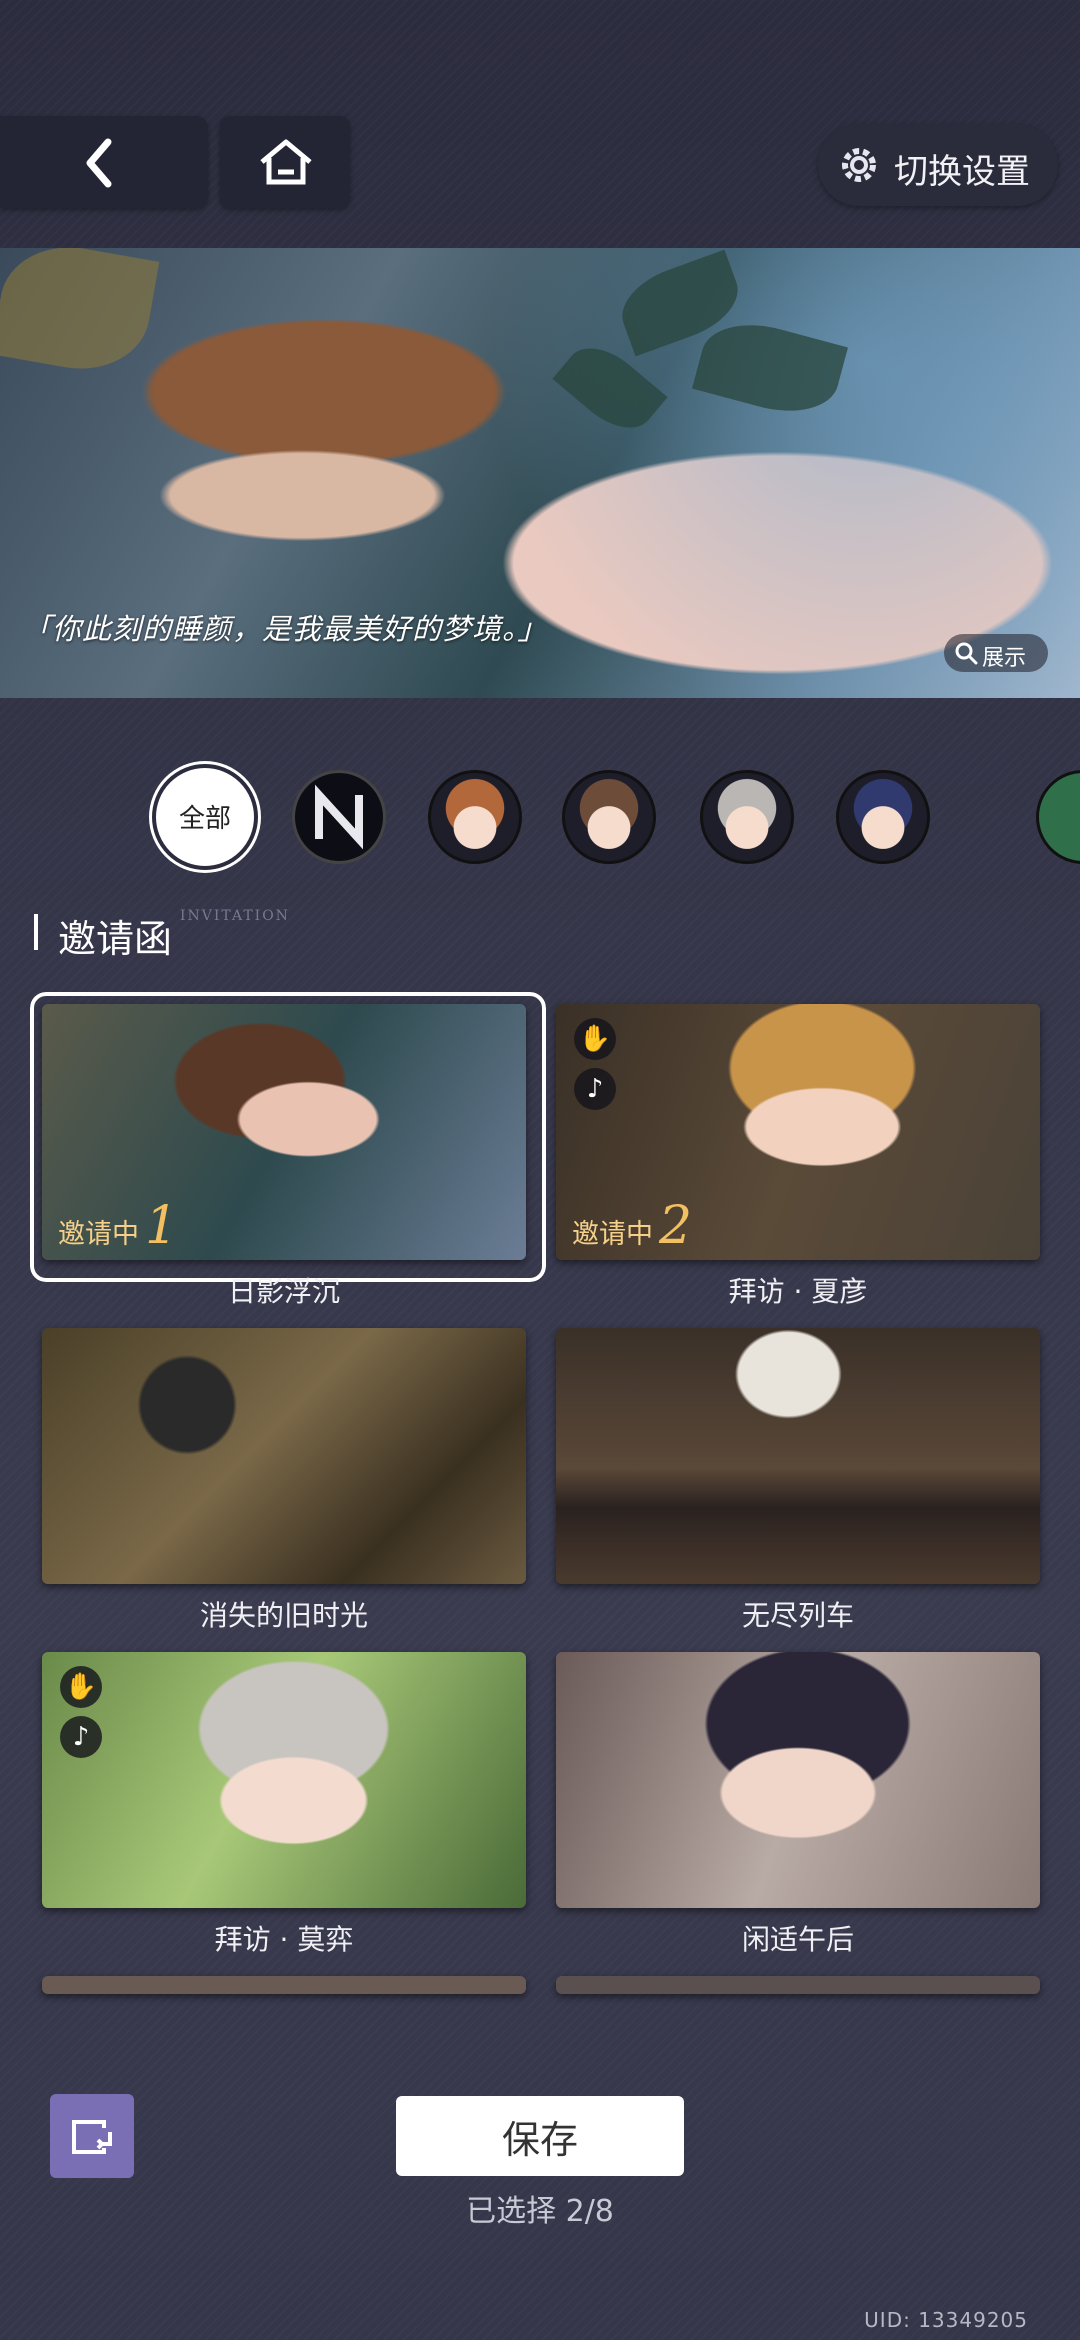 This screenshot has height=2340, width=1080. Describe the element at coordinates (859, 165) in the screenshot. I see `gear-icon` at that location.